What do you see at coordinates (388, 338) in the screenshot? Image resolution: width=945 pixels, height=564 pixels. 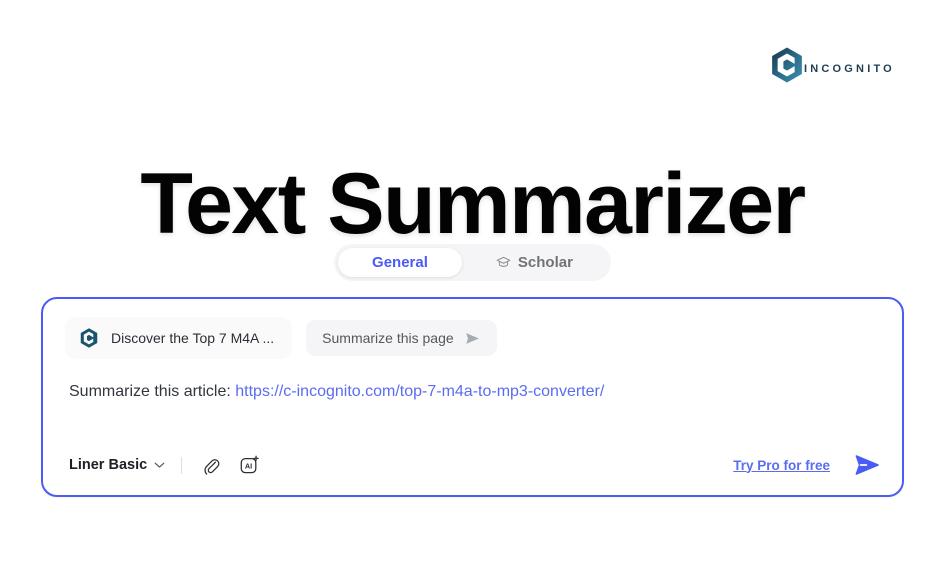 I see `summarize-this-page-label: Summarize this page` at bounding box center [388, 338].